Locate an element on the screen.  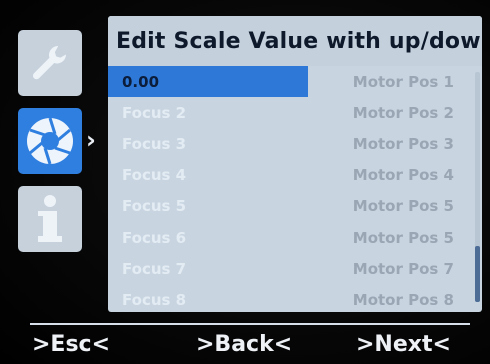
motor-pos-label: Motor Pos 7 is located at coordinates (403, 268).